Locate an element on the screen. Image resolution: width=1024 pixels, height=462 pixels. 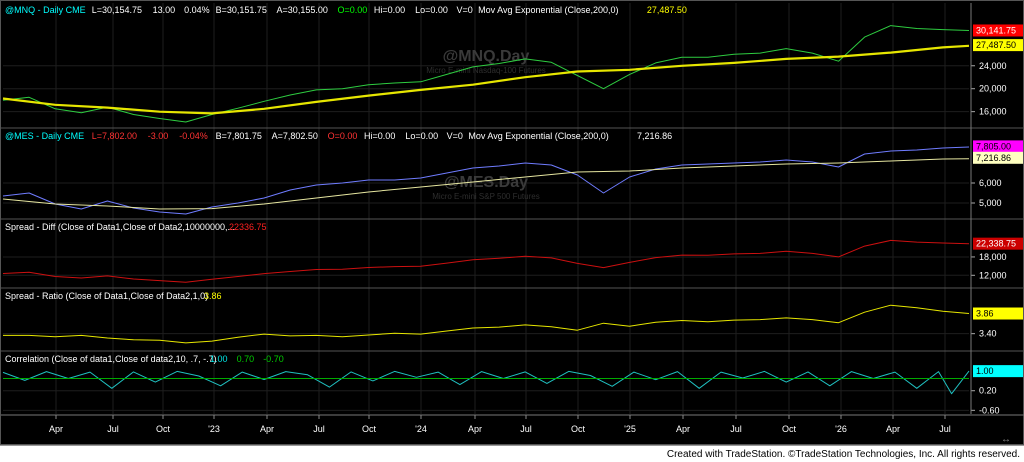
panel-stat: 13.00 is located at coordinates (164, 10).